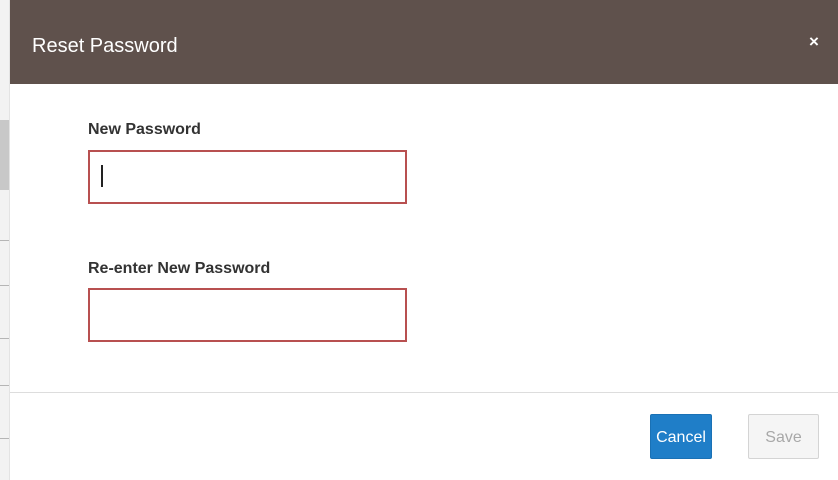 This screenshot has height=480, width=838. I want to click on new-password-input, so click(247, 177).